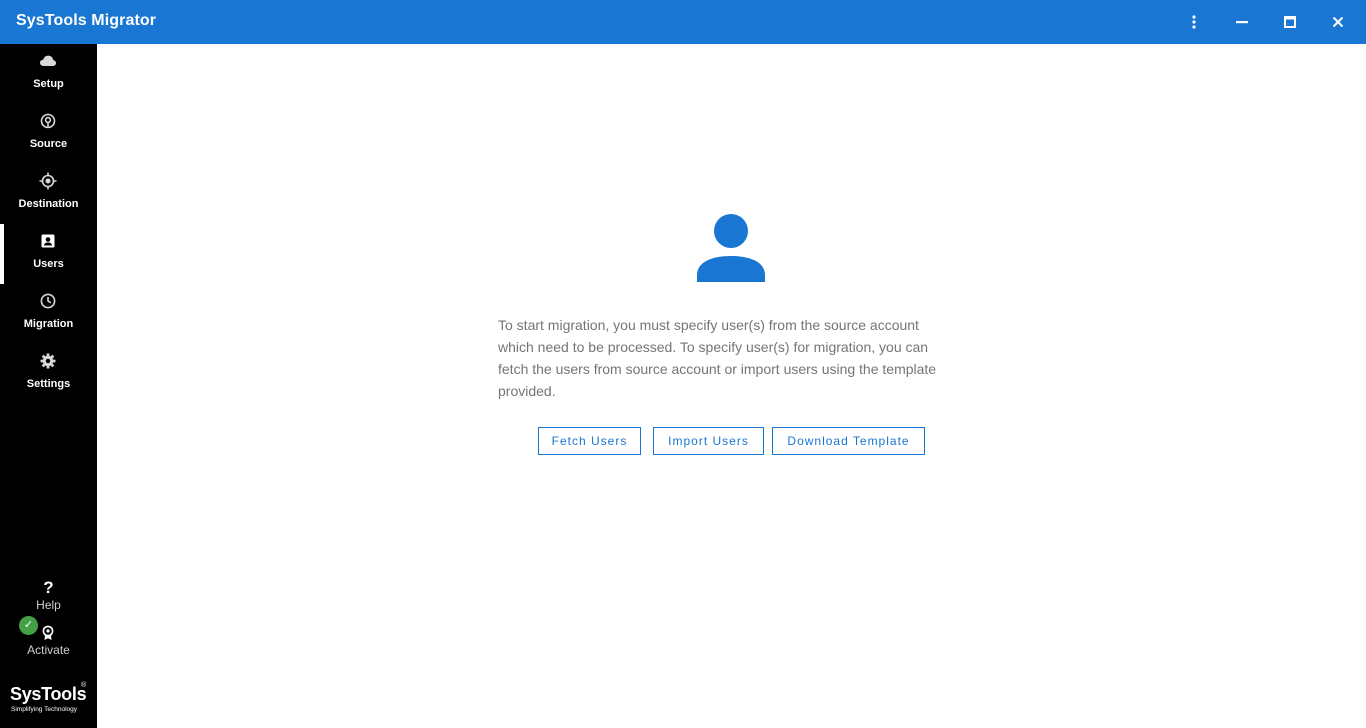 The image size is (1366, 728). I want to click on title-bar: SysTools Migrator, so click(683, 22).